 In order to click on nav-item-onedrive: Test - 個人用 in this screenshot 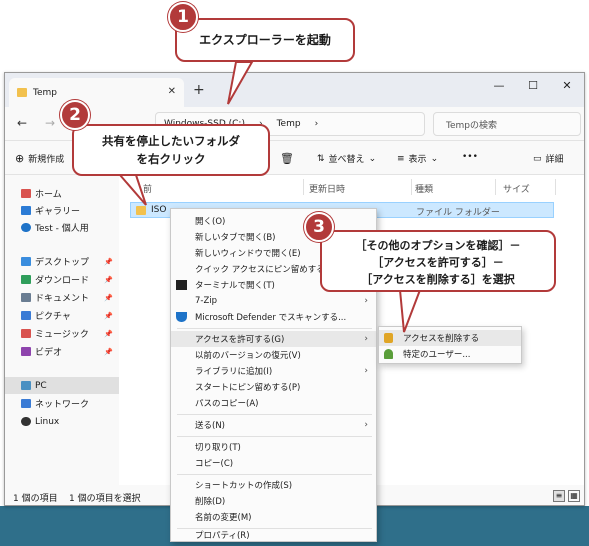, I will do `click(62, 227)`.